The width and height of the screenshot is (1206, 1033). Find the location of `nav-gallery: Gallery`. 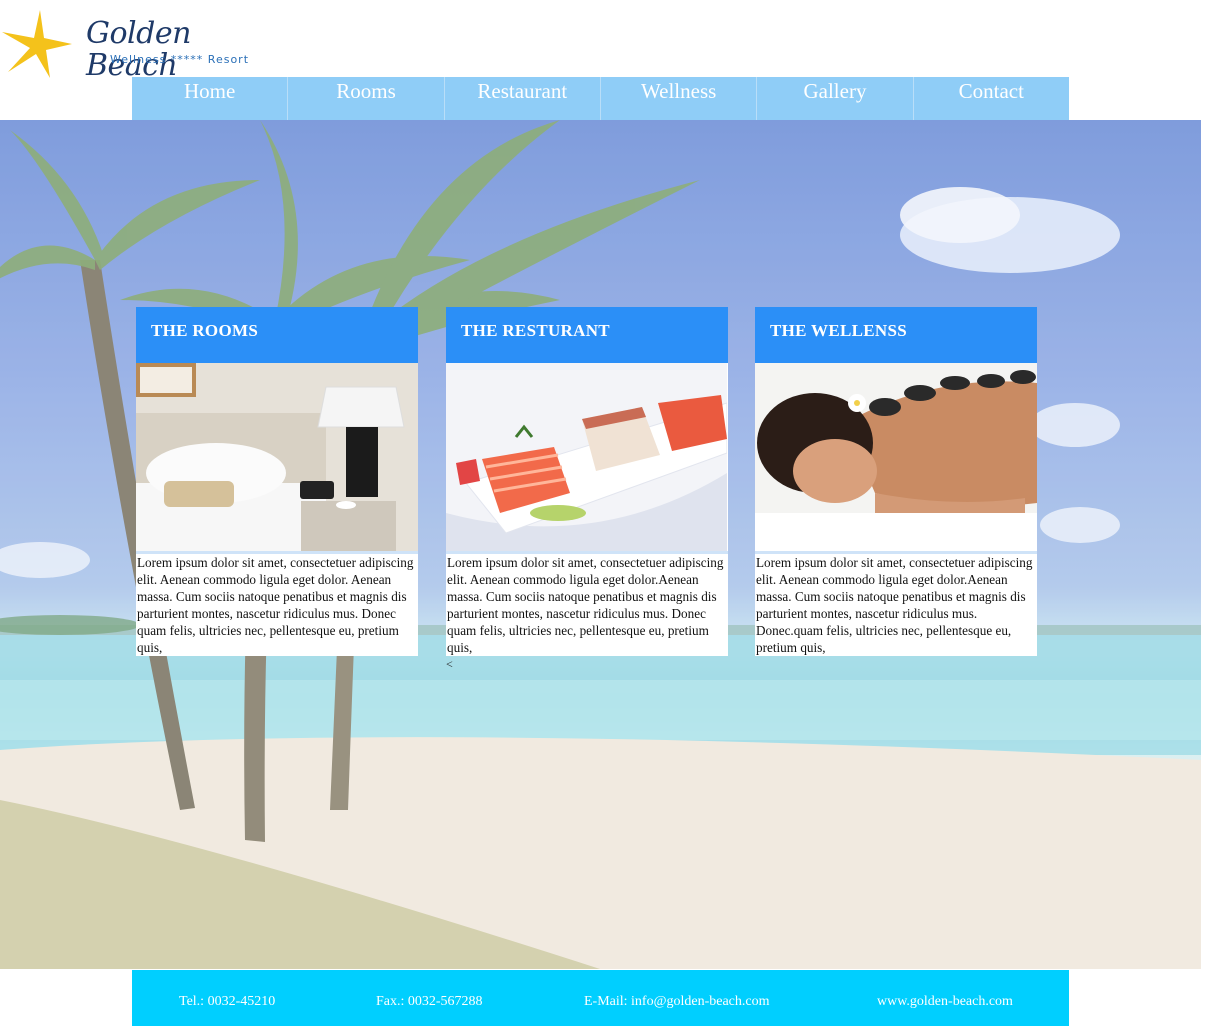

nav-gallery: Gallery is located at coordinates (835, 98).